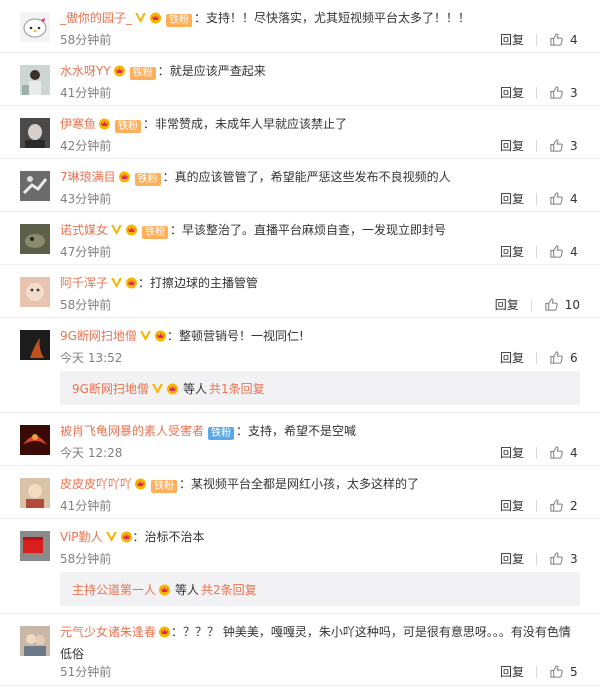  What do you see at coordinates (320, 589) in the screenshot?
I see `reply-summary: 主持公道第一人 等人 共2条回复` at bounding box center [320, 589].